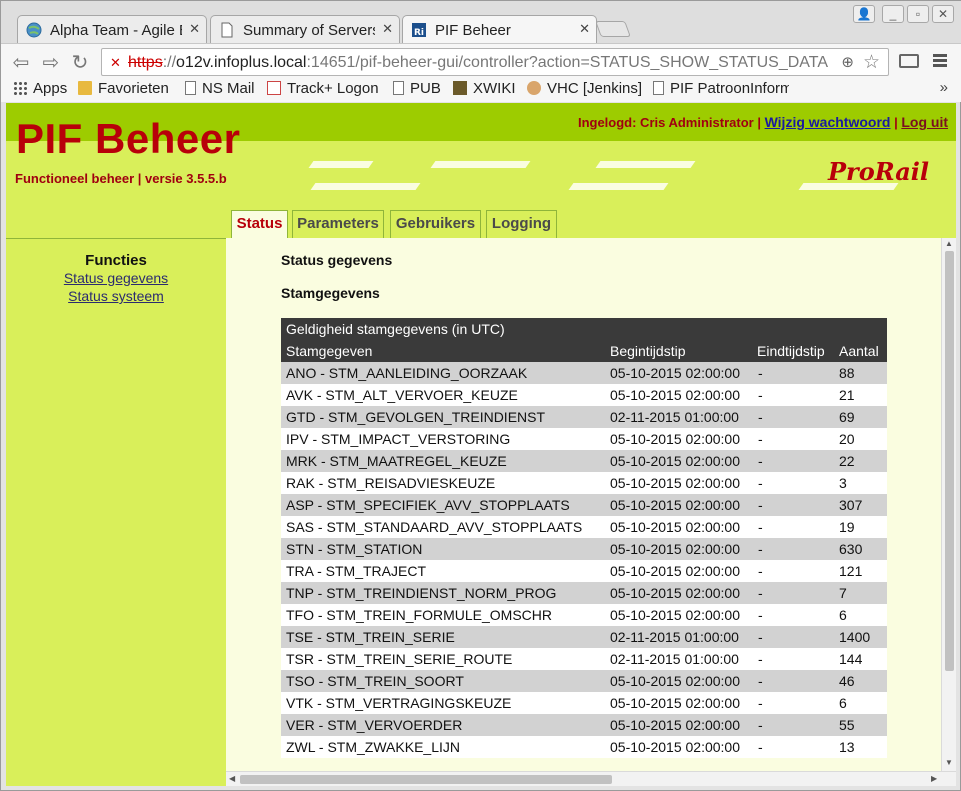 The height and width of the screenshot is (791, 961). Describe the element at coordinates (116, 260) in the screenshot. I see `sidebar-title: Functies` at that location.